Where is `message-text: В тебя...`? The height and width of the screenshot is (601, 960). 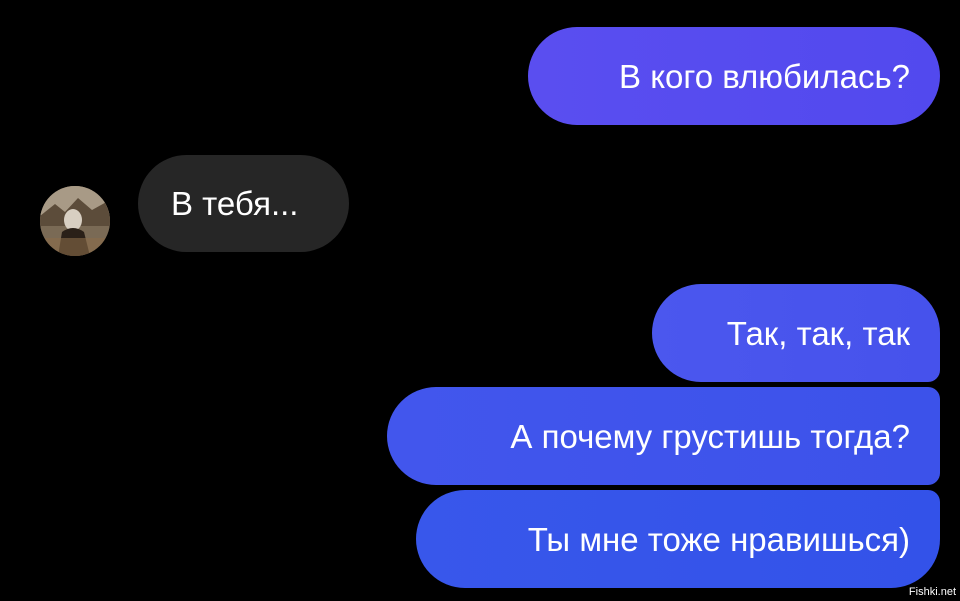
message-text: В тебя... is located at coordinates (235, 203).